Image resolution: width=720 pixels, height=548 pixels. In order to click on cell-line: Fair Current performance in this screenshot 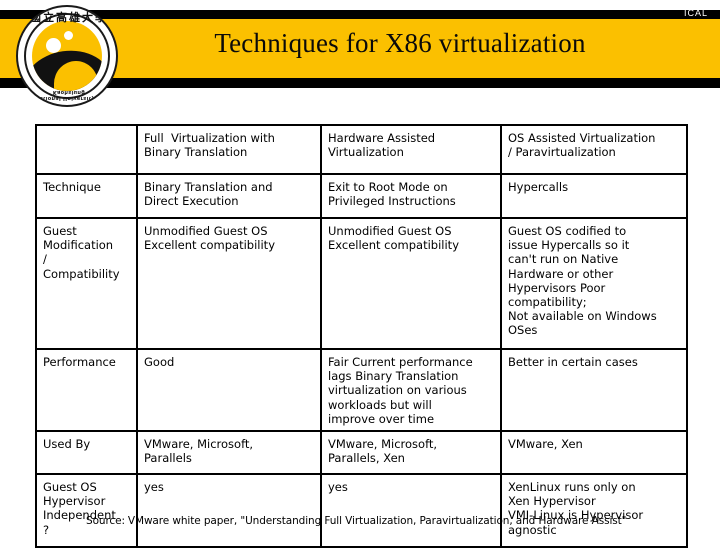, I will do `click(400, 362)`.